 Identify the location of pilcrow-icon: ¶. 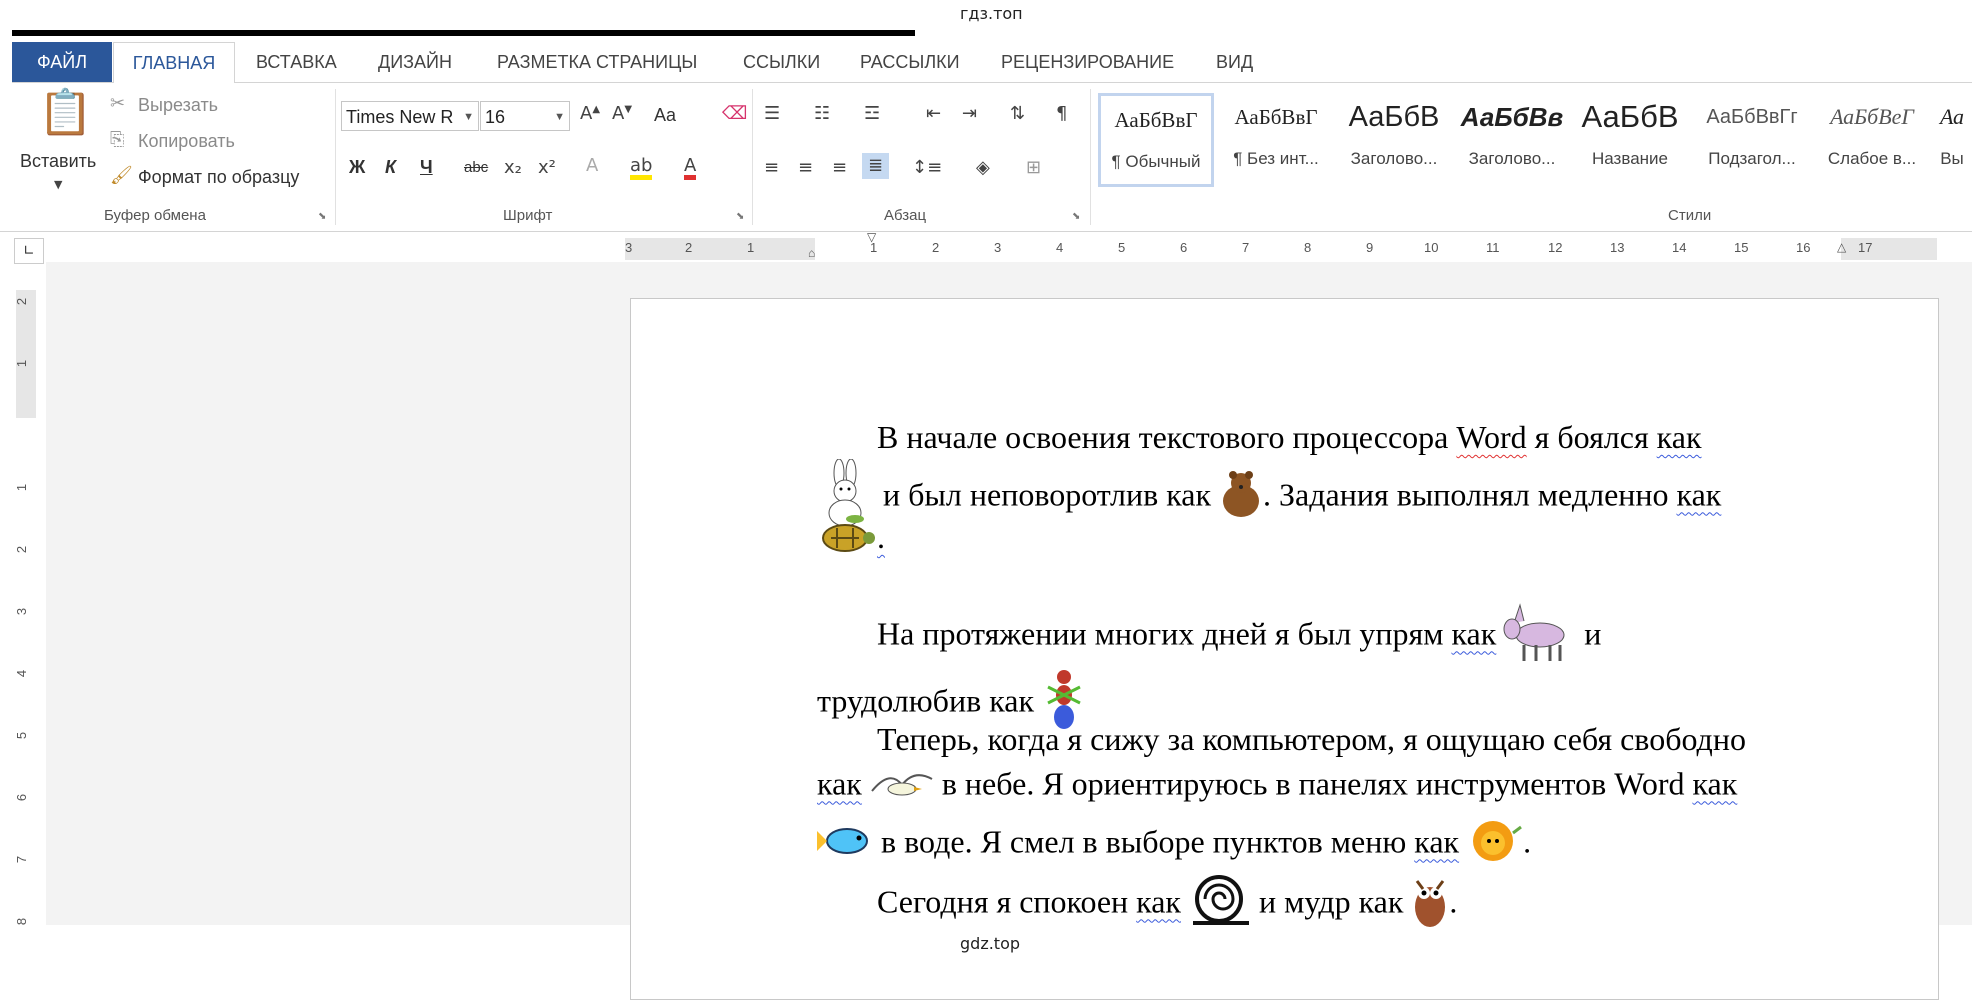
(1061, 114).